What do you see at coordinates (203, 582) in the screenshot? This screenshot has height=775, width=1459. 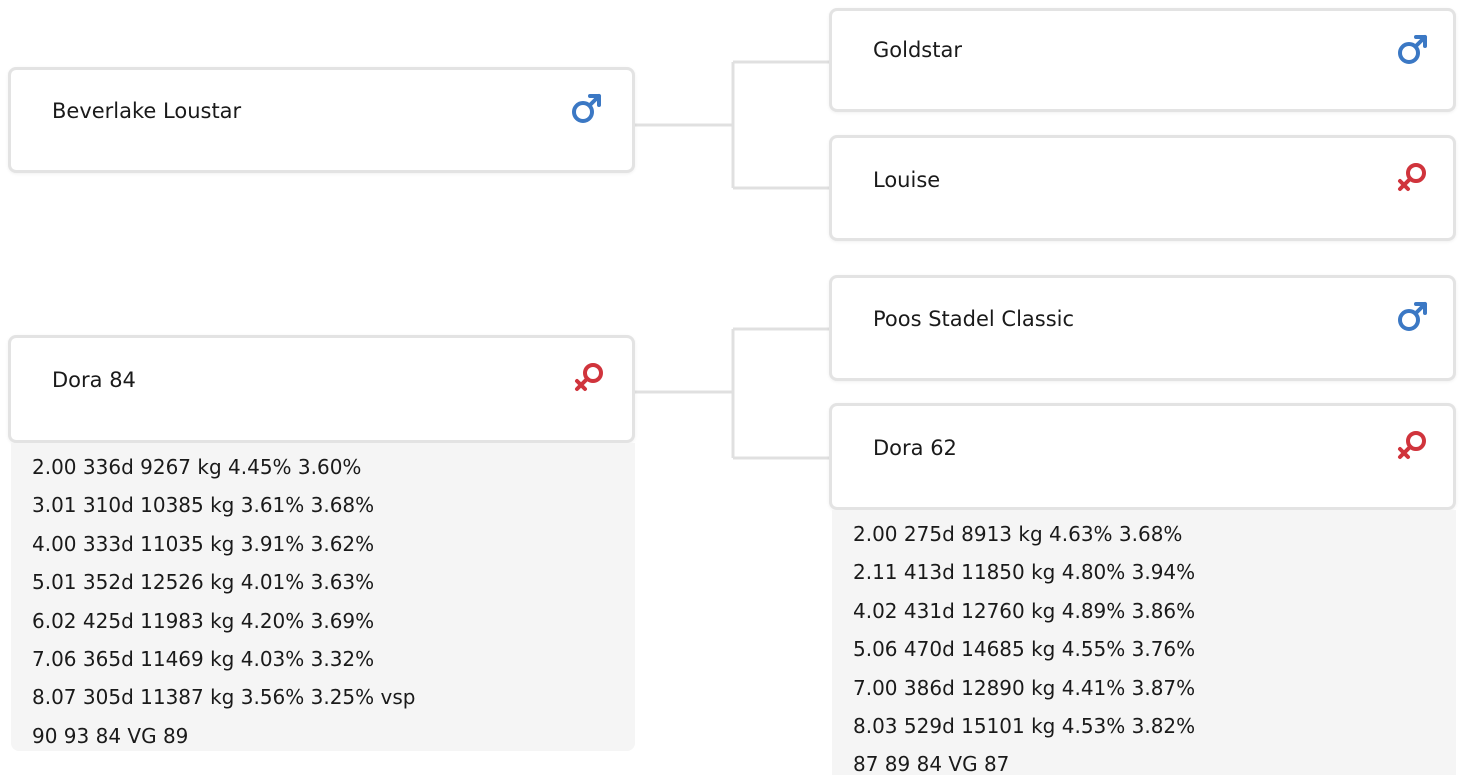 I see `record-line: 5.01 352d 12526 kg 4.01% 3.63%` at bounding box center [203, 582].